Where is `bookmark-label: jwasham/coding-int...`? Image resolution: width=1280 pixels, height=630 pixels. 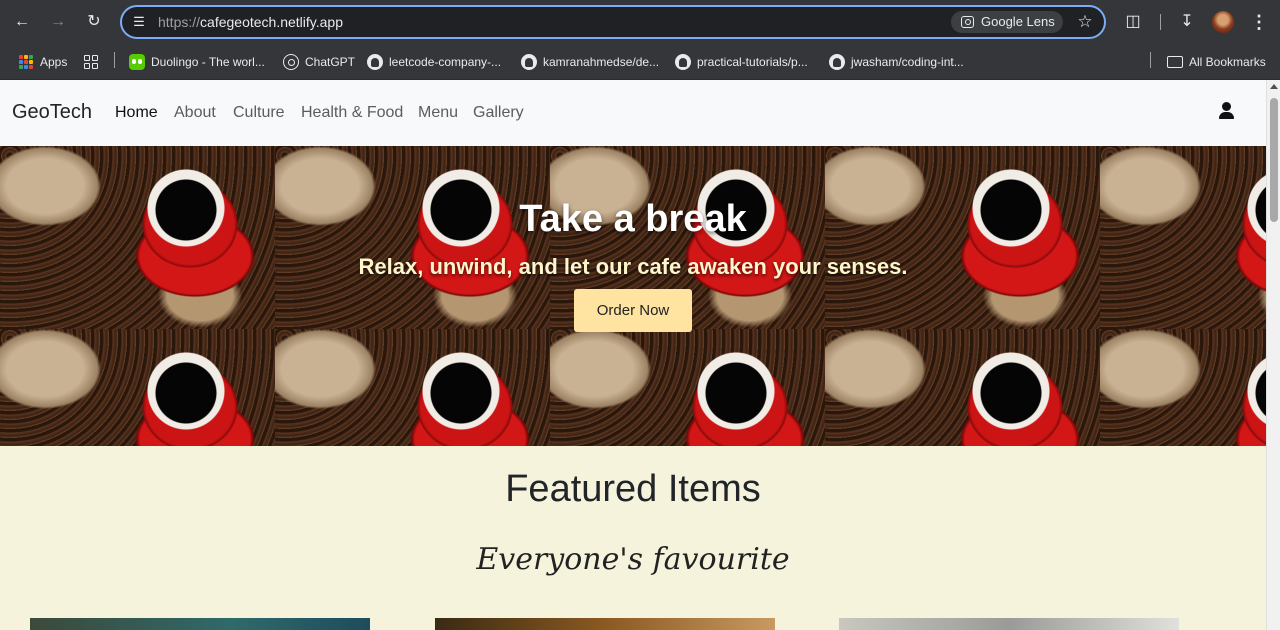
bookmark-label: jwasham/coding-int... is located at coordinates (907, 62).